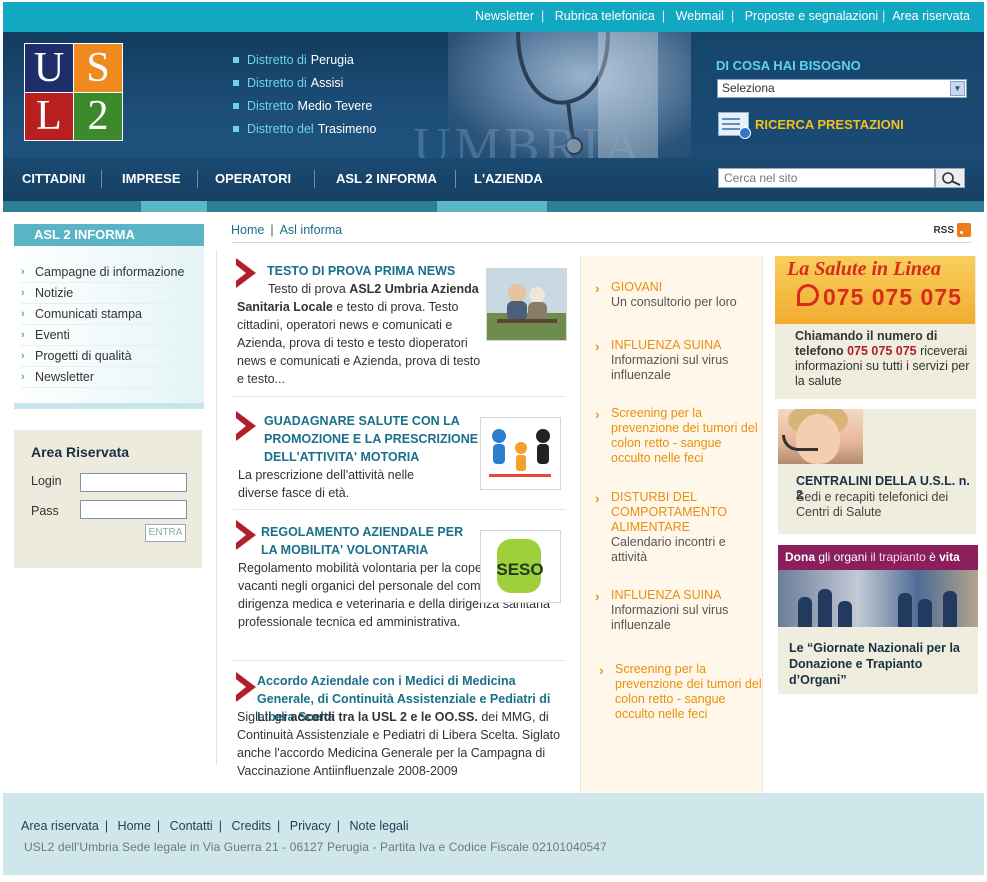  What do you see at coordinates (952, 230) in the screenshot?
I see `rss-link: RSS` at bounding box center [952, 230].